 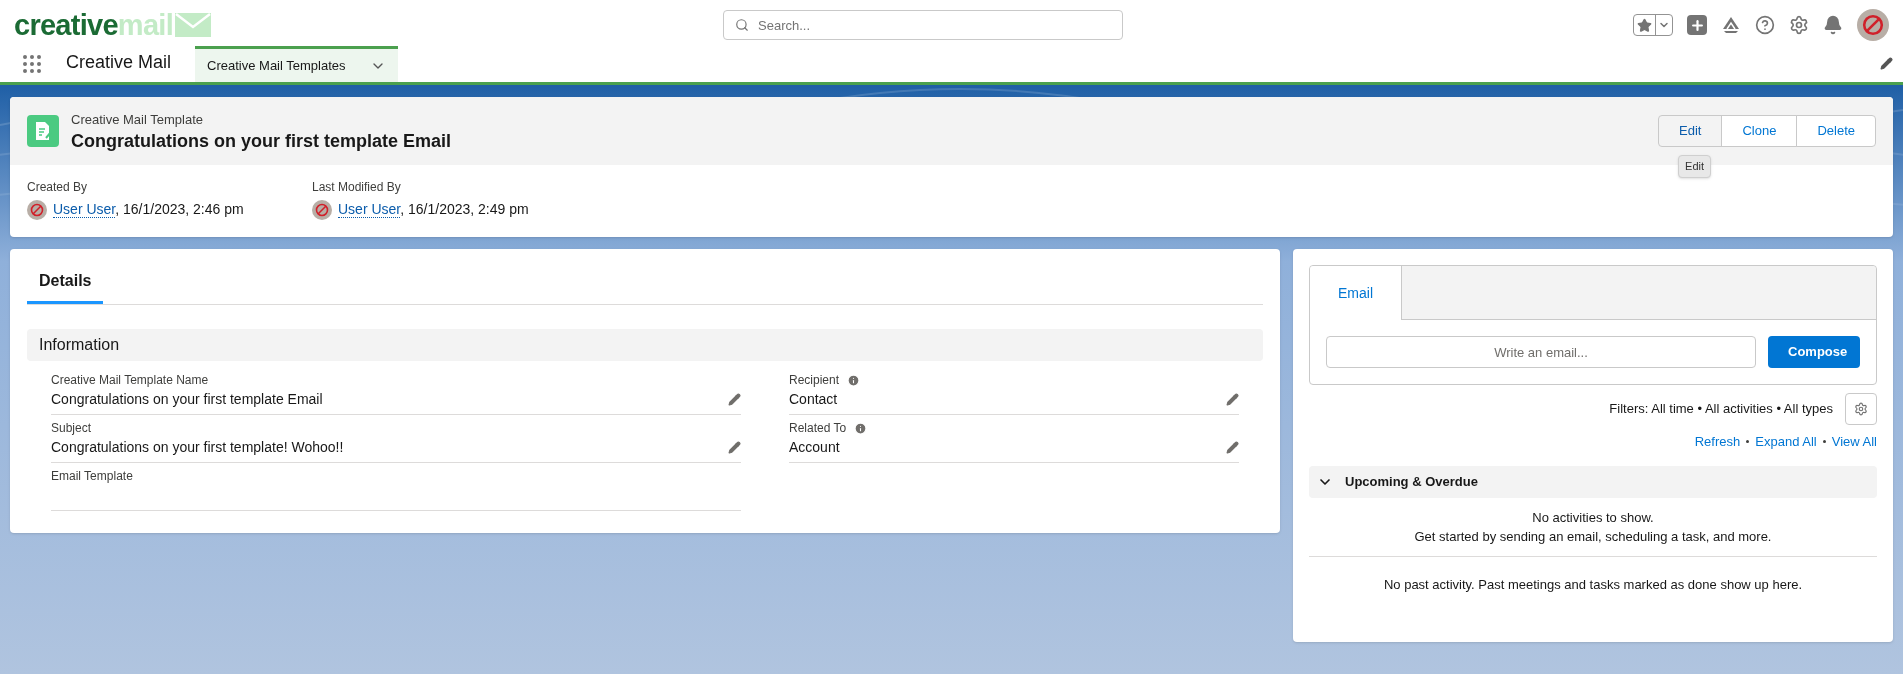 What do you see at coordinates (119, 62) in the screenshot?
I see `app-name: Creative Mail` at bounding box center [119, 62].